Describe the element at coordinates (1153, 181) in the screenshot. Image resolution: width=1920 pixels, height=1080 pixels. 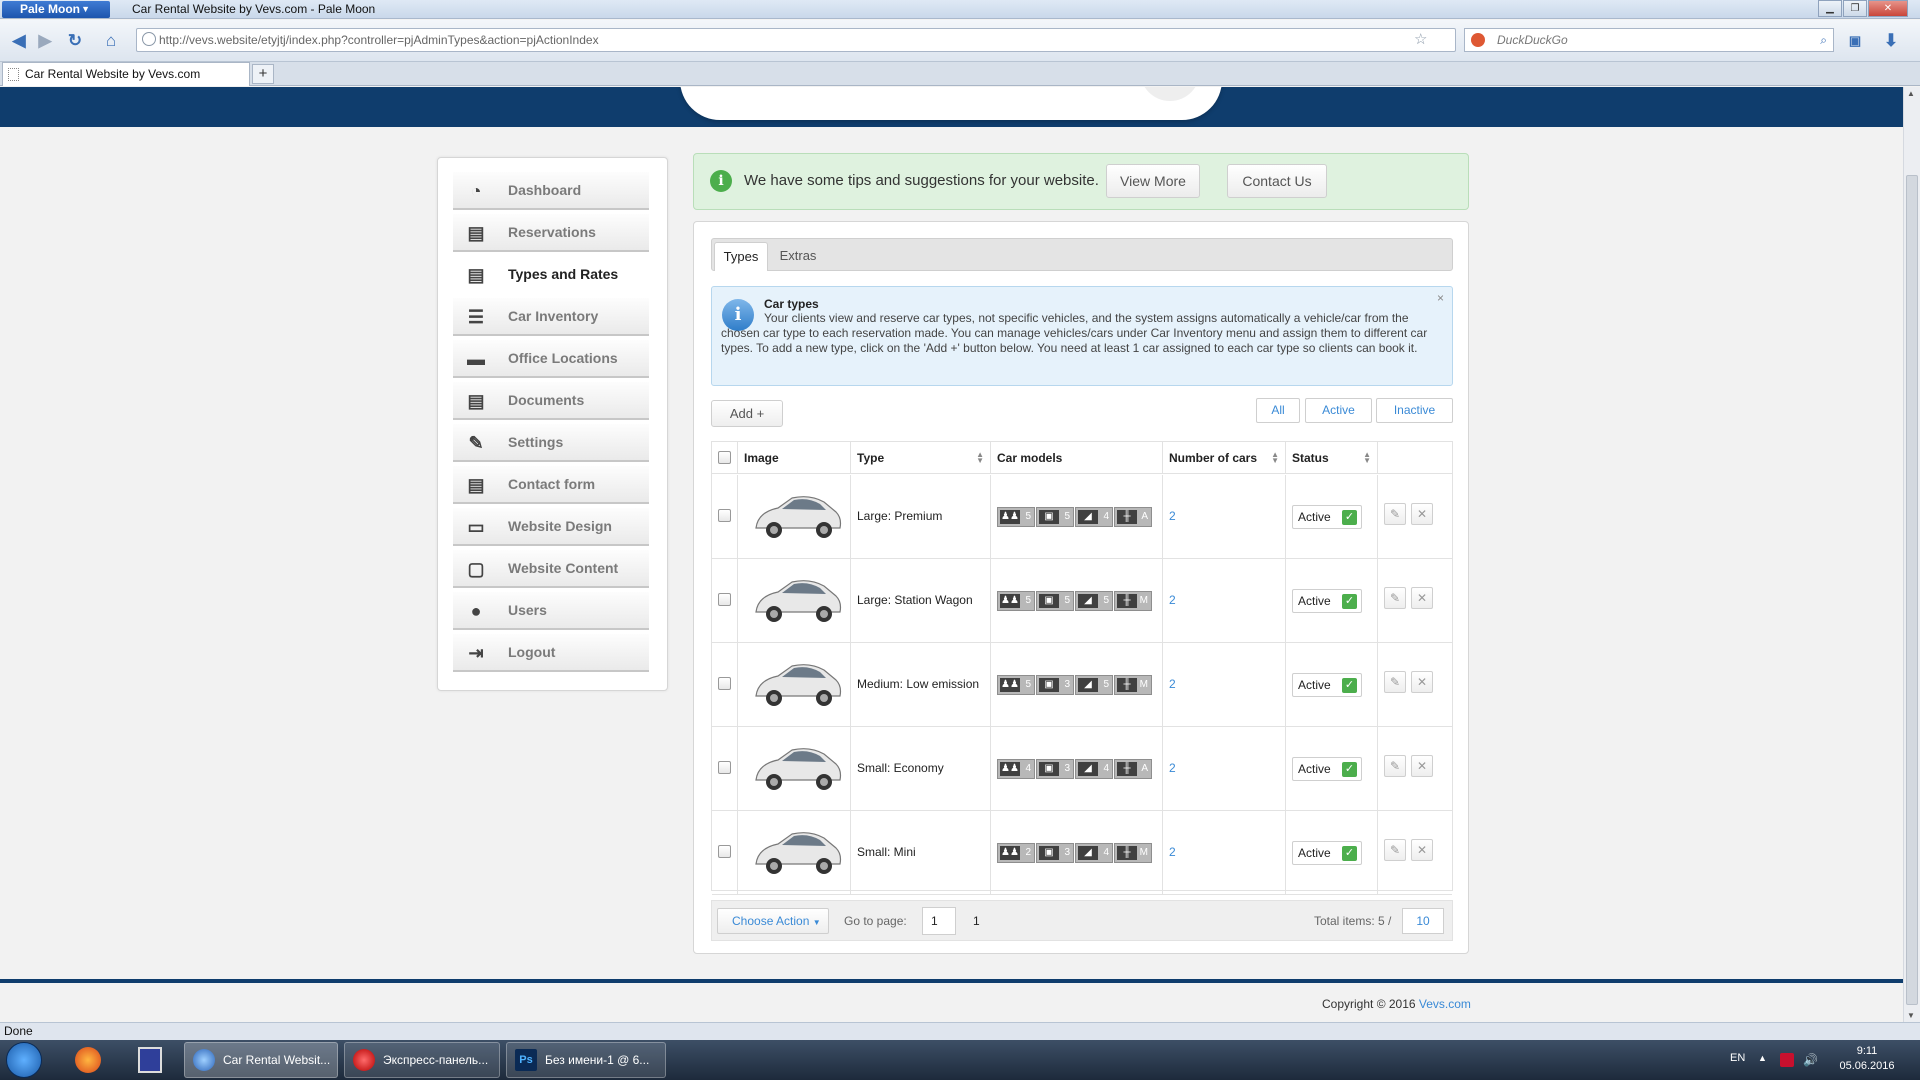
I see `view-more-button: View More` at that location.